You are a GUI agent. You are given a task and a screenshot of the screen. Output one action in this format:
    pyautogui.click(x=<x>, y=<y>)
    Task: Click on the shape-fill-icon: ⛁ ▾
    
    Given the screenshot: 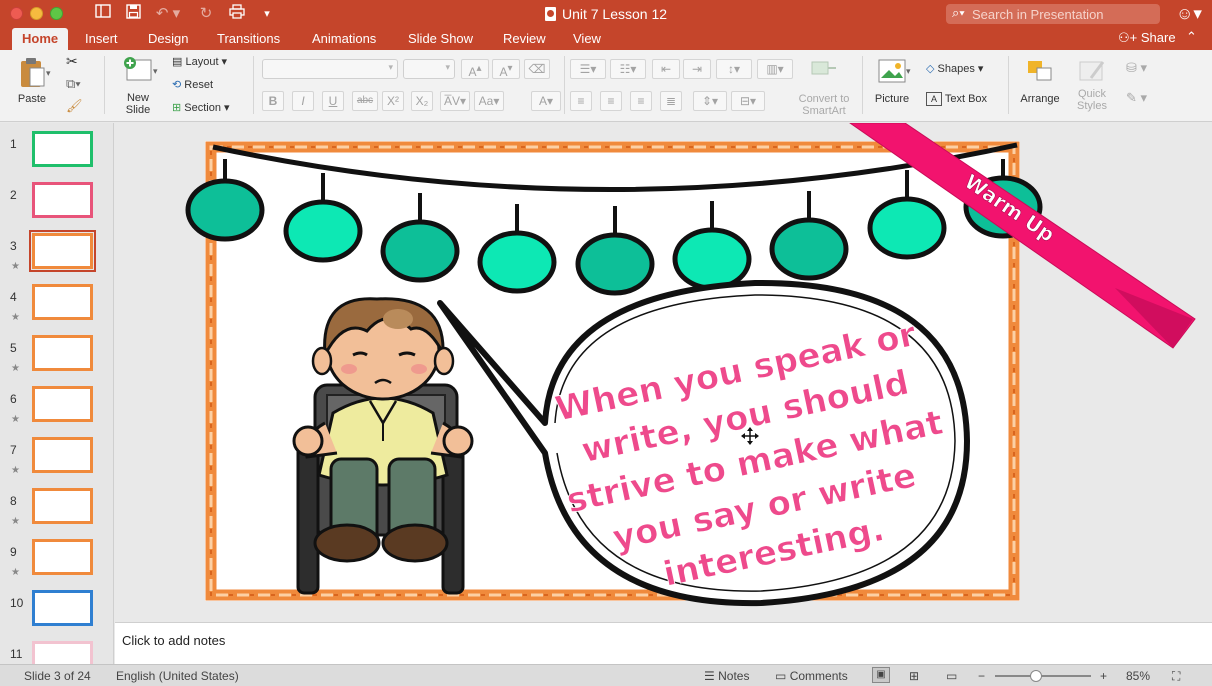 What is the action you would take?
    pyautogui.click(x=1136, y=68)
    